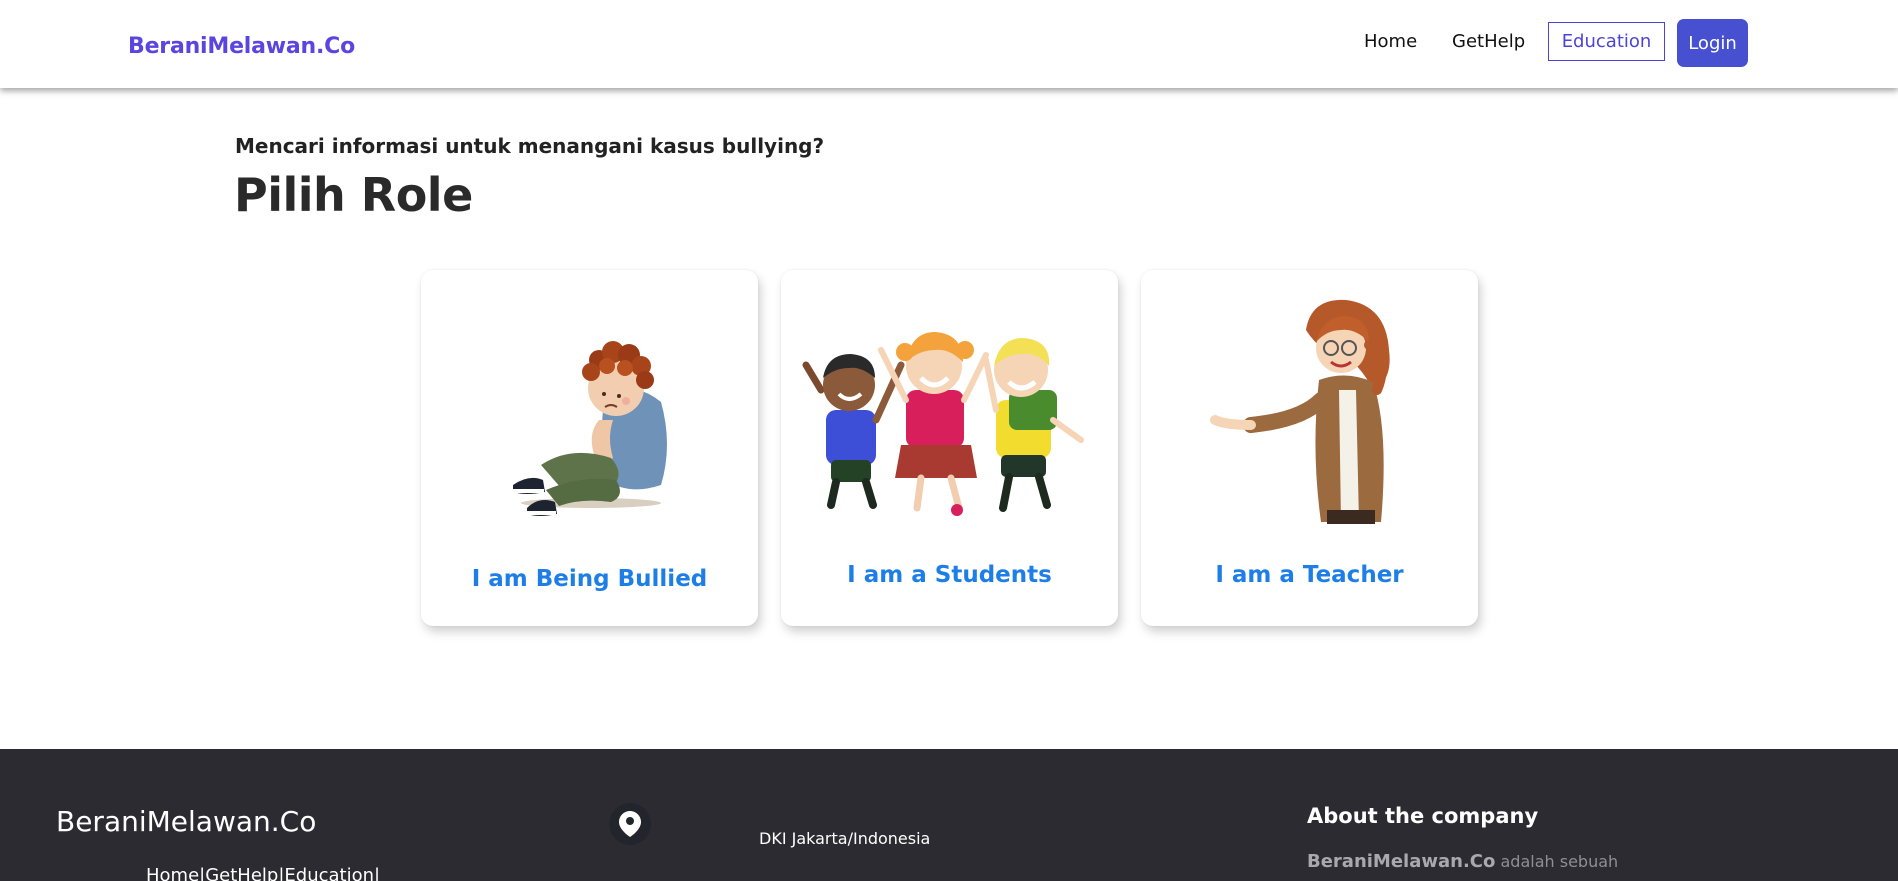 The height and width of the screenshot is (881, 1898). What do you see at coordinates (1390, 41) in the screenshot?
I see `nav-home-link: Home` at bounding box center [1390, 41].